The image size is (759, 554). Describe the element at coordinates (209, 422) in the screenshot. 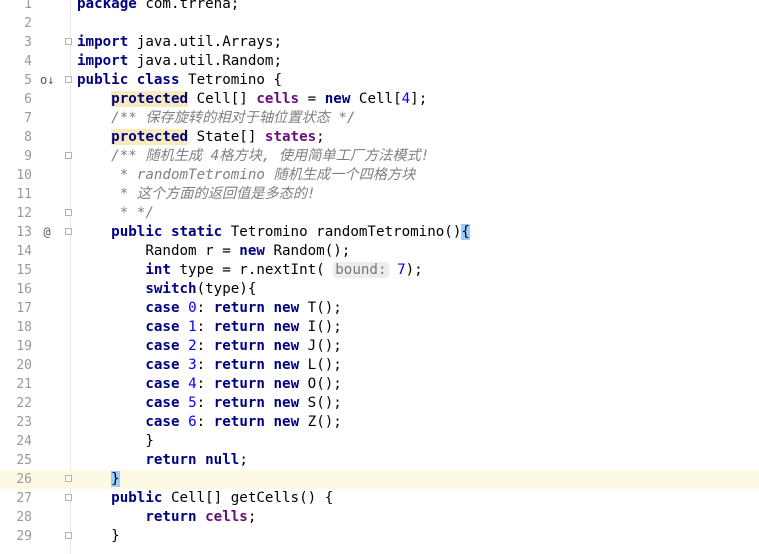

I see `code-text: case 6: return new Z();` at that location.